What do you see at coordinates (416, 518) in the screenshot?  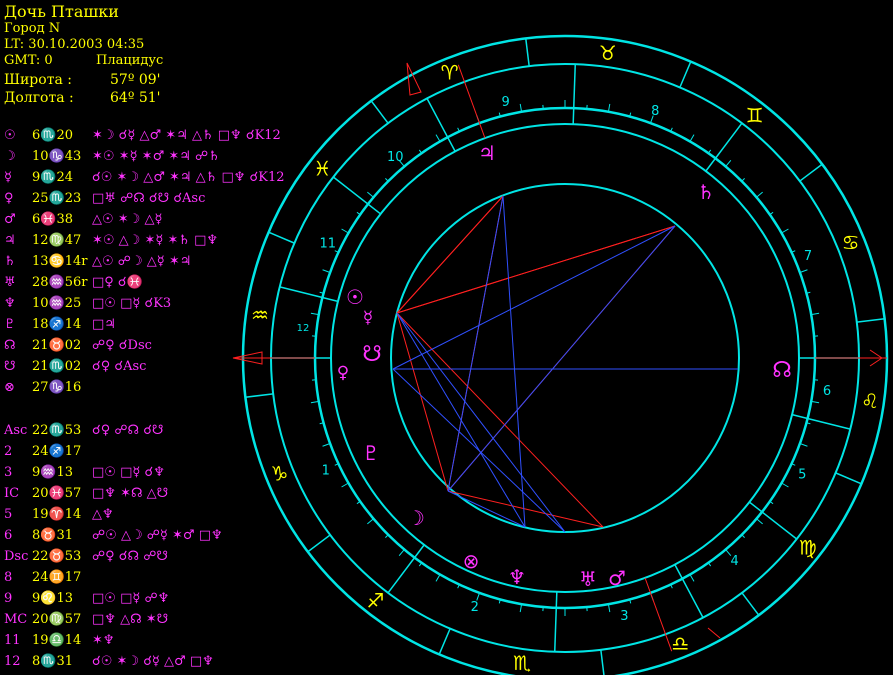 I see `planet-moon-glyph: ☽` at bounding box center [416, 518].